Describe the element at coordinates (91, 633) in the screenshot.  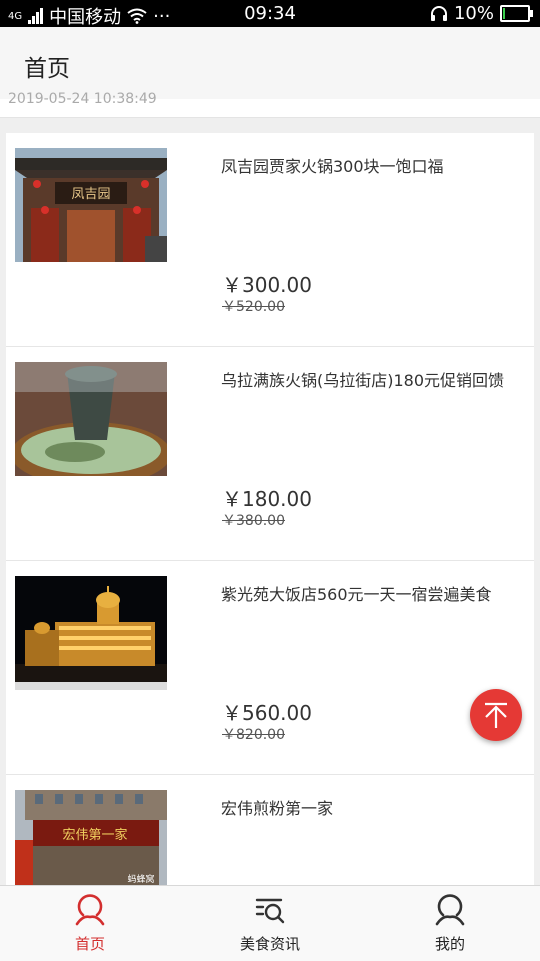
I see `deal-image-hotel-night` at that location.